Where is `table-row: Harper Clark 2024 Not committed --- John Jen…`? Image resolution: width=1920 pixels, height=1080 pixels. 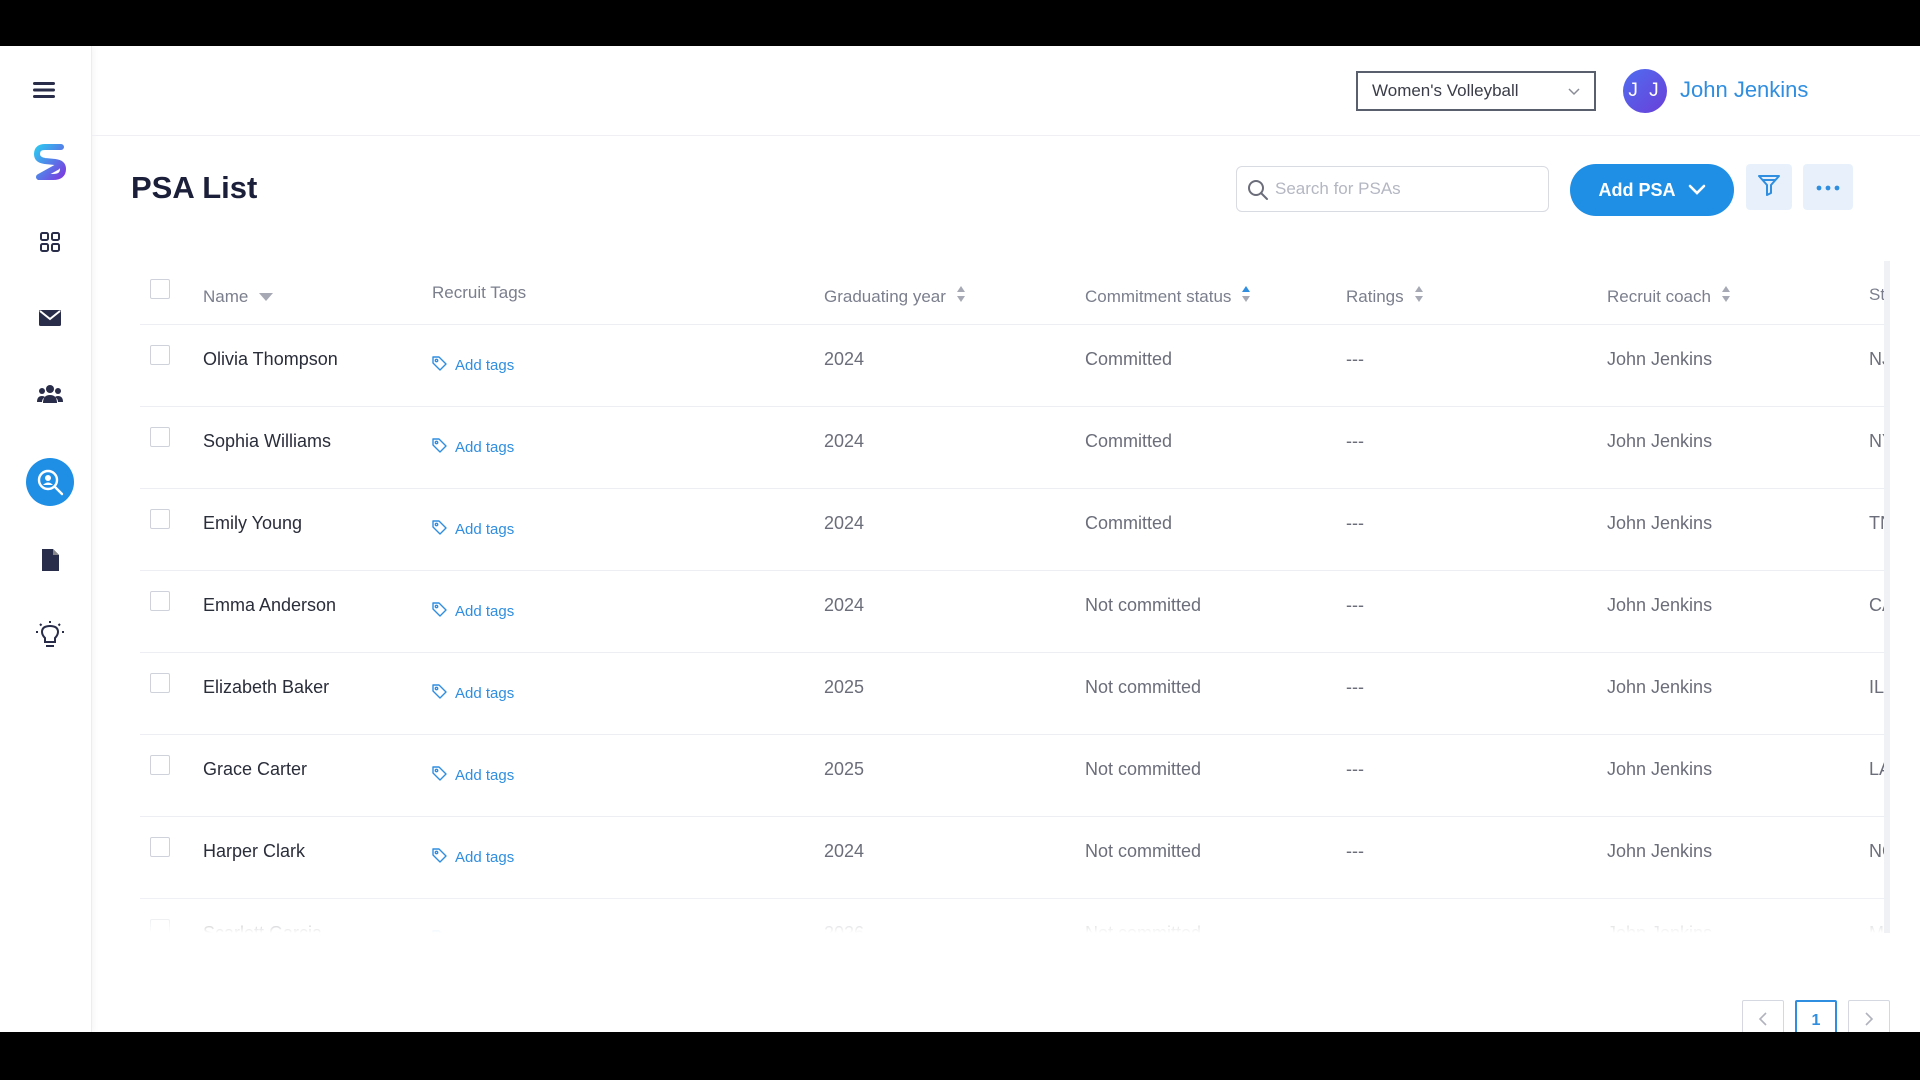
table-row: Harper Clark 2024 Not committed --- John Jen… is located at coordinates (1015, 858).